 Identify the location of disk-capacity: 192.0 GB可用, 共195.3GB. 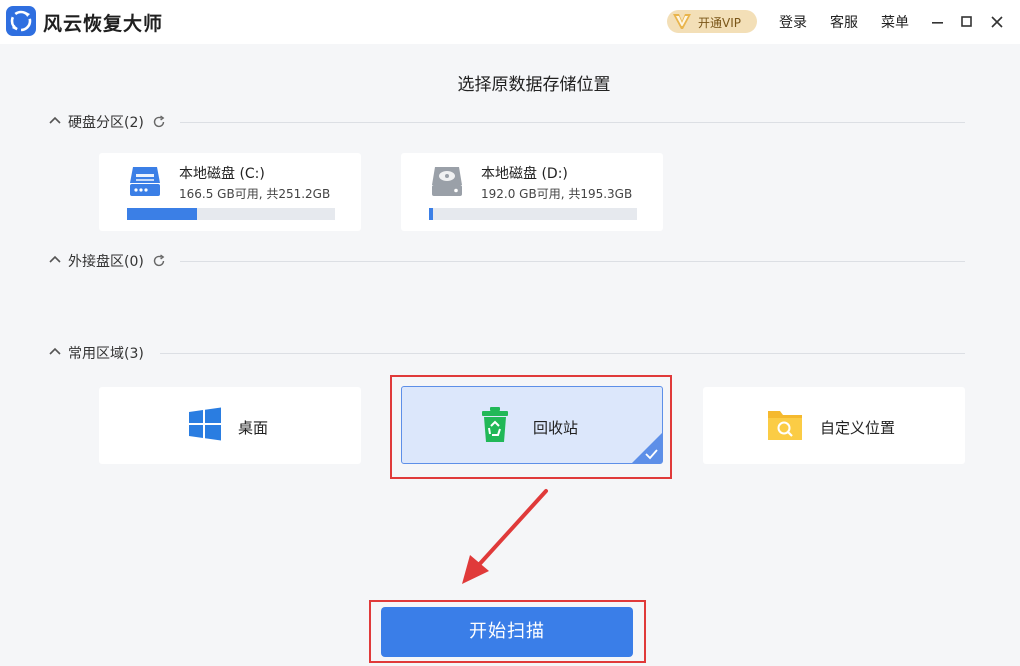
(557, 194).